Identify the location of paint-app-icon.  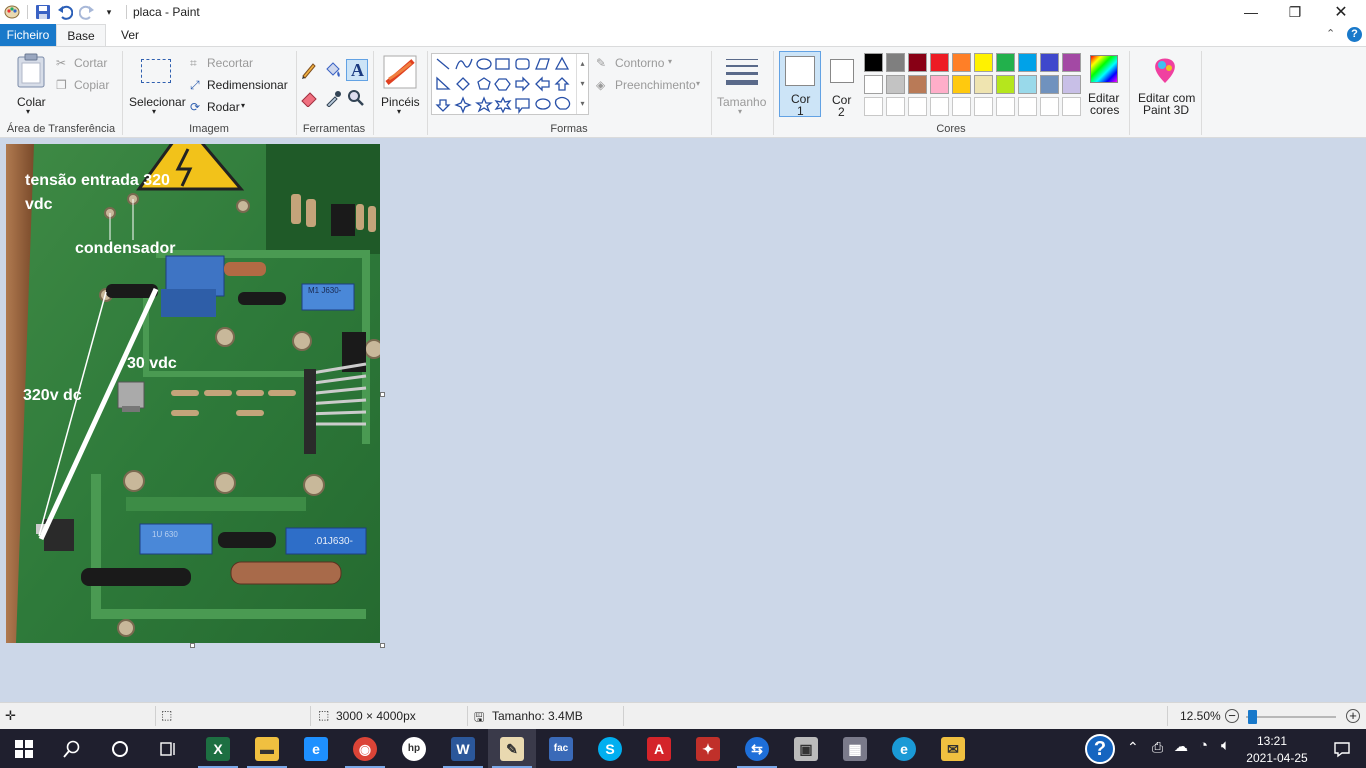
(12, 12).